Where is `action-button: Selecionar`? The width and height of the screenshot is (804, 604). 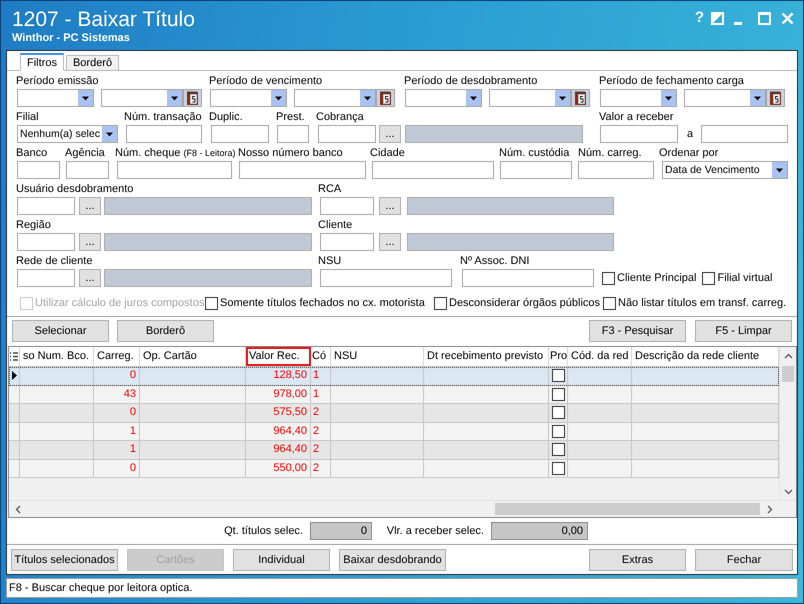 action-button: Selecionar is located at coordinates (60, 331).